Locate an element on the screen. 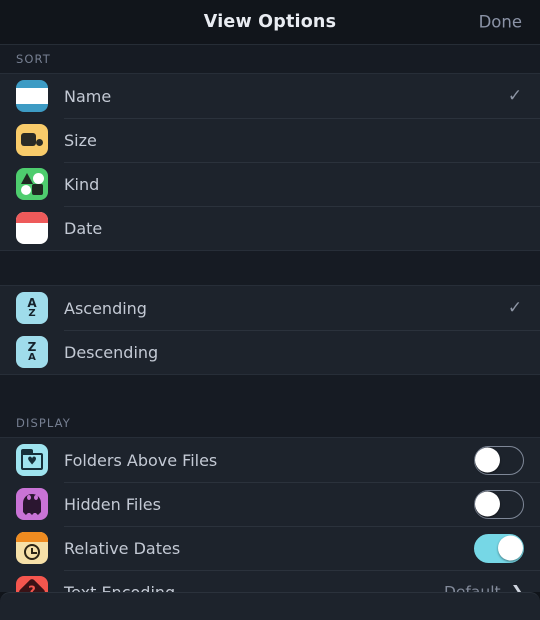 The width and height of the screenshot is (540, 620). list-item-label: Ascending is located at coordinates (105, 308).